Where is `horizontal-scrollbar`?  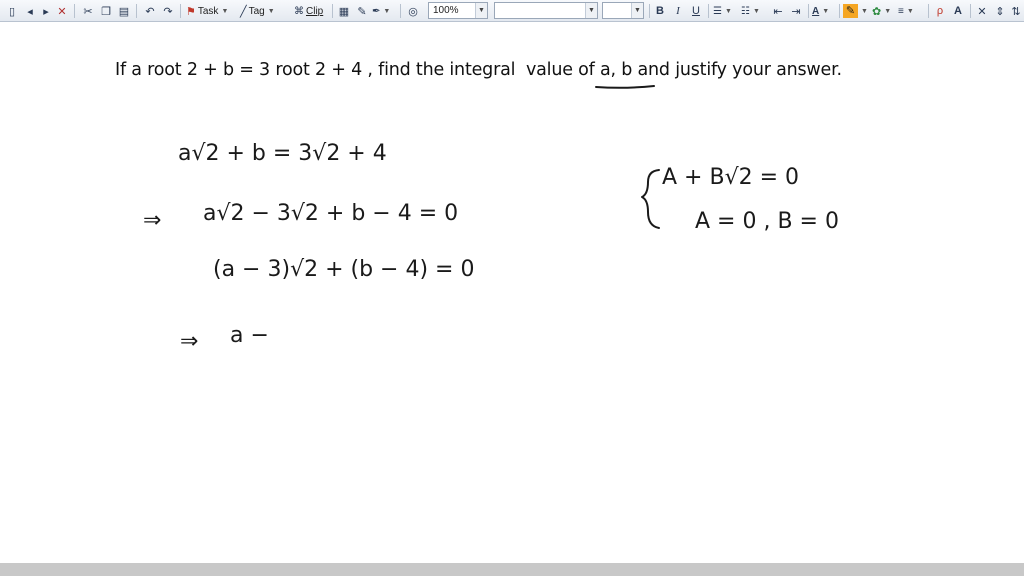 horizontal-scrollbar is located at coordinates (512, 569).